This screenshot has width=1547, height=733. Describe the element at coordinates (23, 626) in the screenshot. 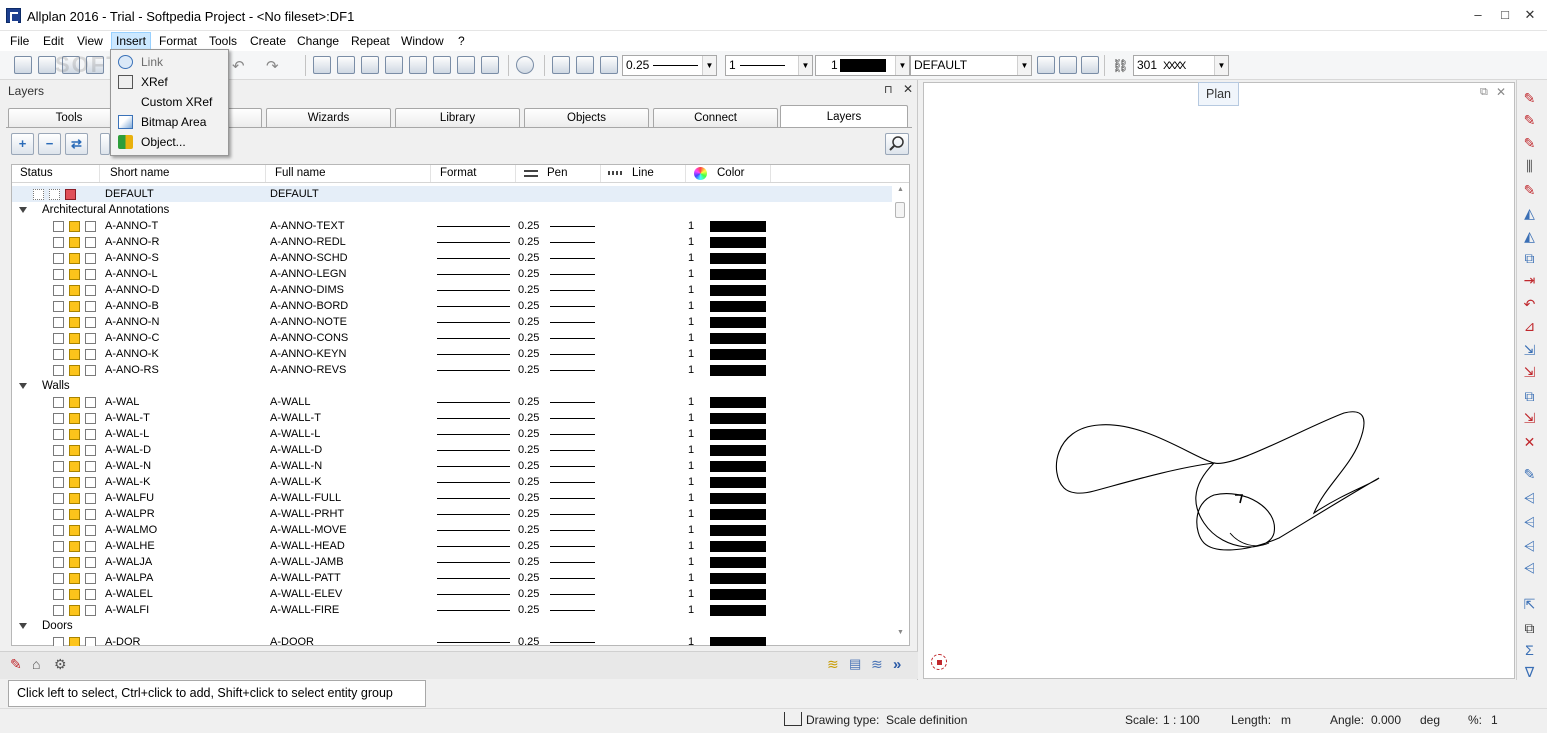

I see `collapse-icon` at that location.